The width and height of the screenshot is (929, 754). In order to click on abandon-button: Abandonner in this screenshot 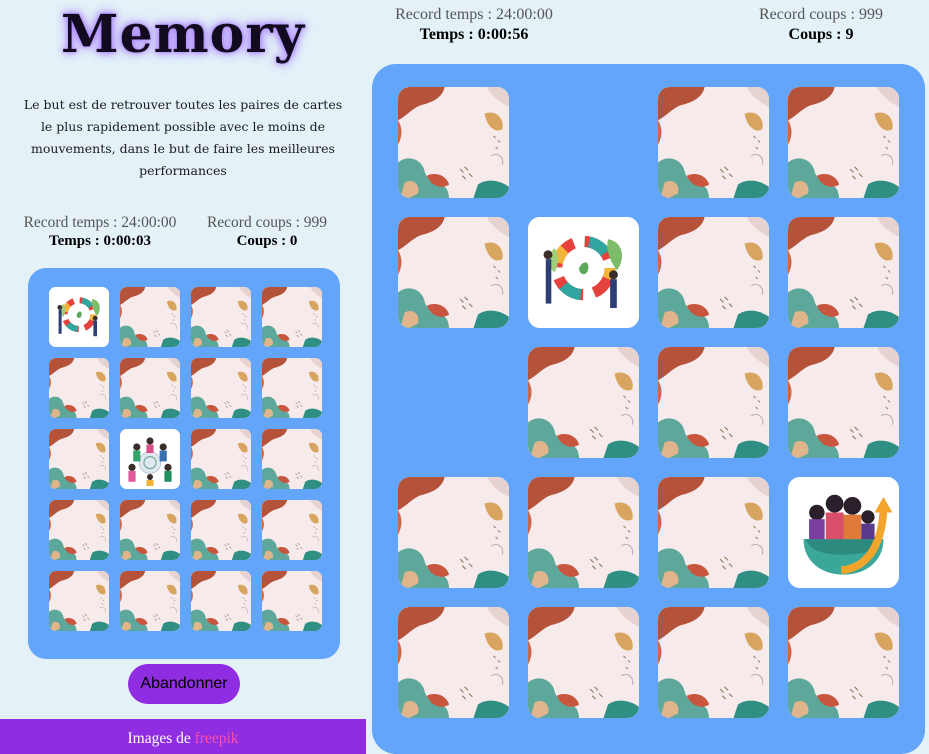, I will do `click(184, 684)`.